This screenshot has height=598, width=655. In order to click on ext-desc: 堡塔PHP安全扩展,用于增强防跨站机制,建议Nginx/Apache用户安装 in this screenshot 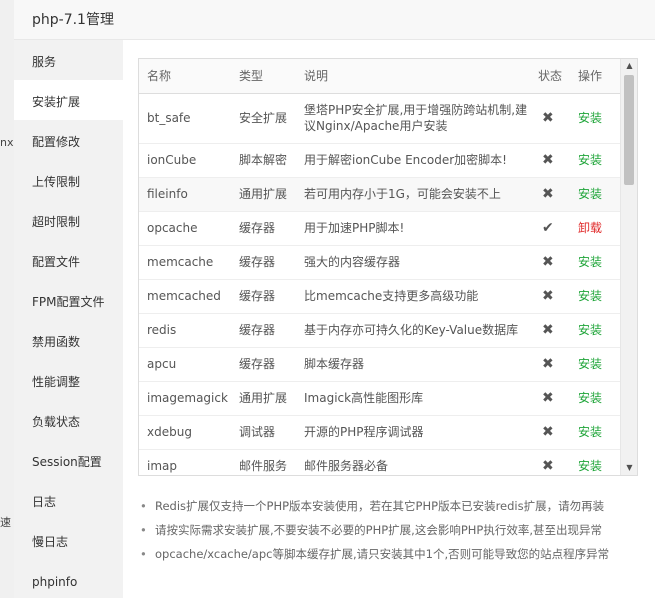, I will do `click(413, 118)`.